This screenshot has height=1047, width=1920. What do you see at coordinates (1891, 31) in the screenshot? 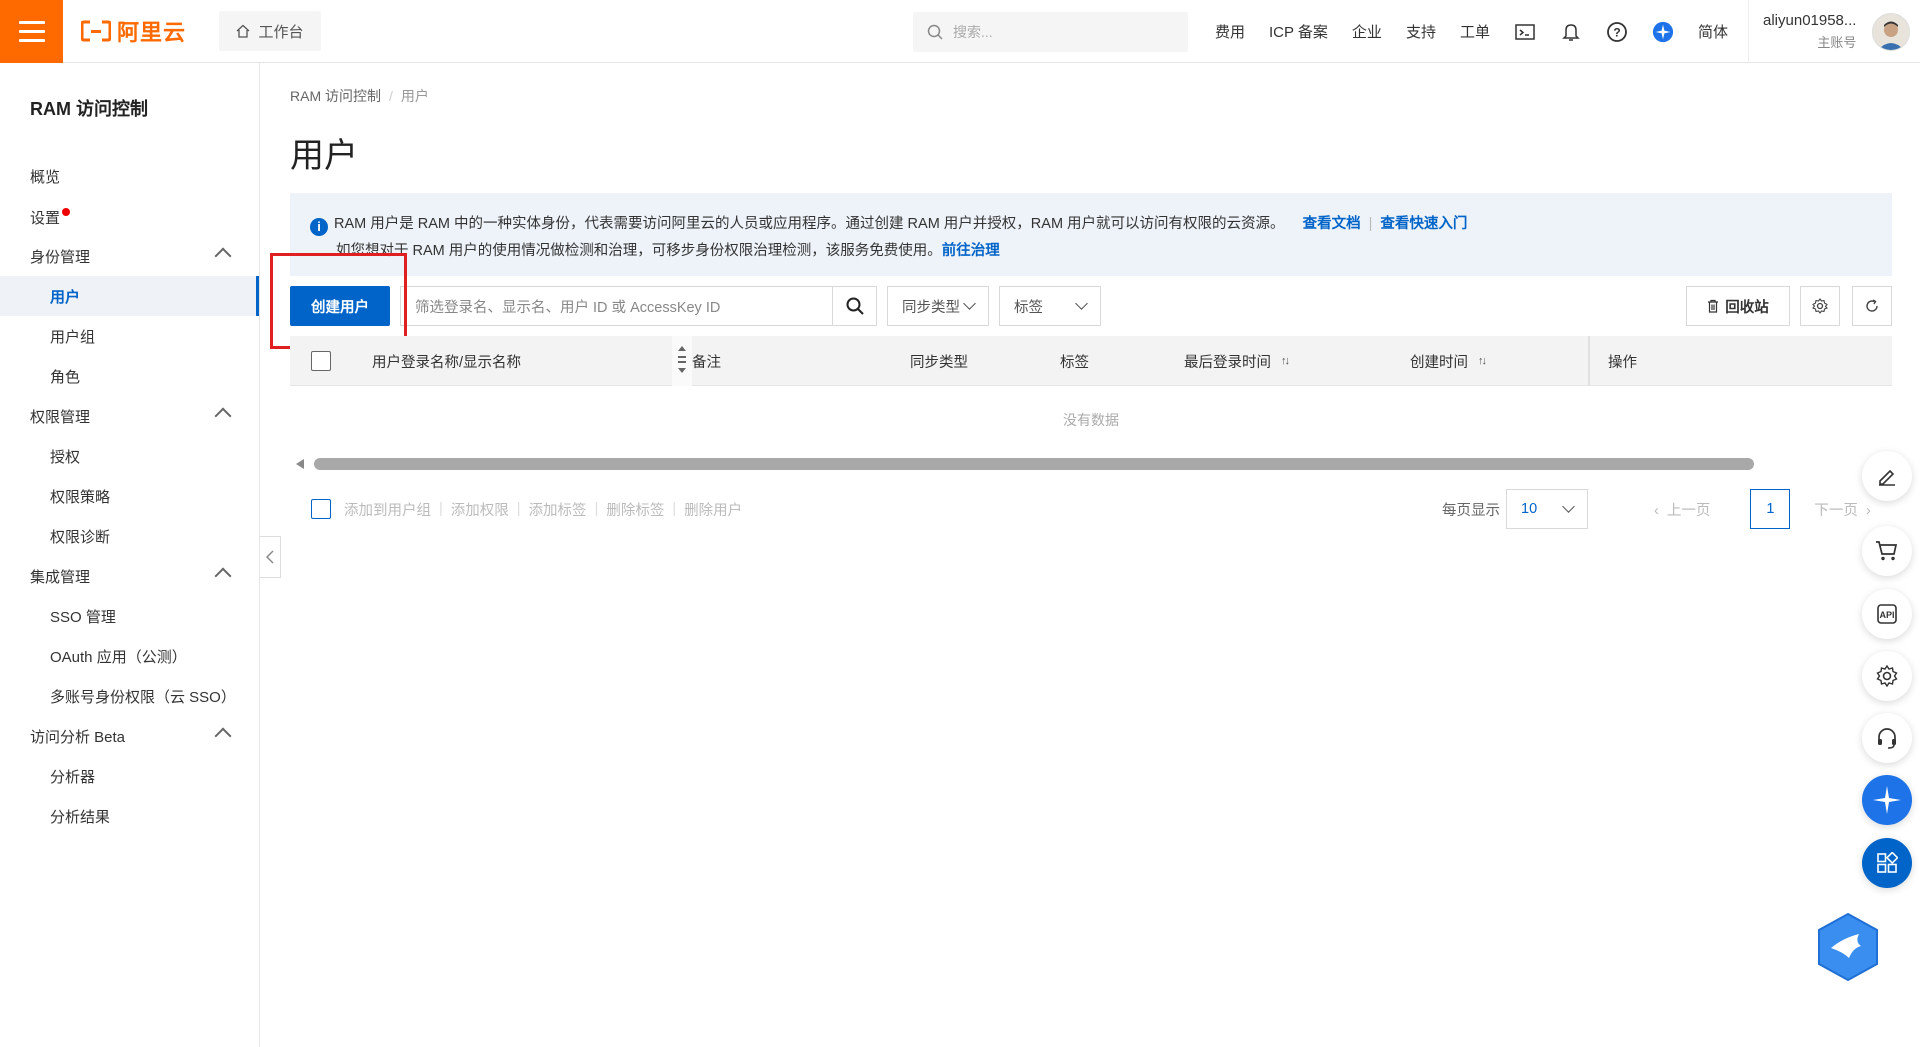
I see `avatar` at bounding box center [1891, 31].